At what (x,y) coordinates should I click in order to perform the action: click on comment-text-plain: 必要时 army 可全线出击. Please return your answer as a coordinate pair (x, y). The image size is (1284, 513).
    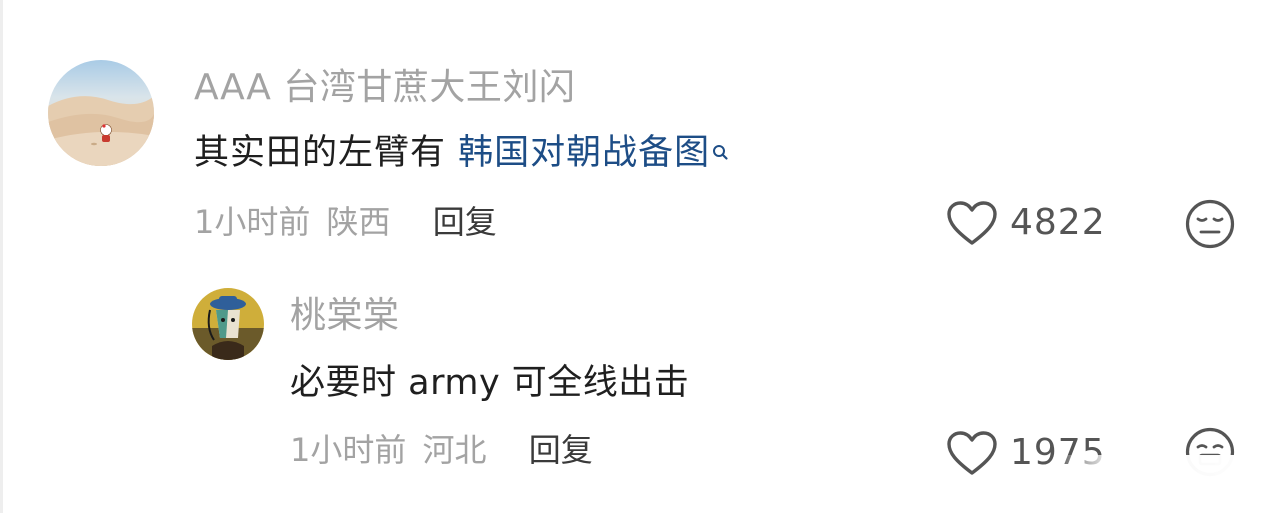
    Looking at the image, I should click on (490, 383).